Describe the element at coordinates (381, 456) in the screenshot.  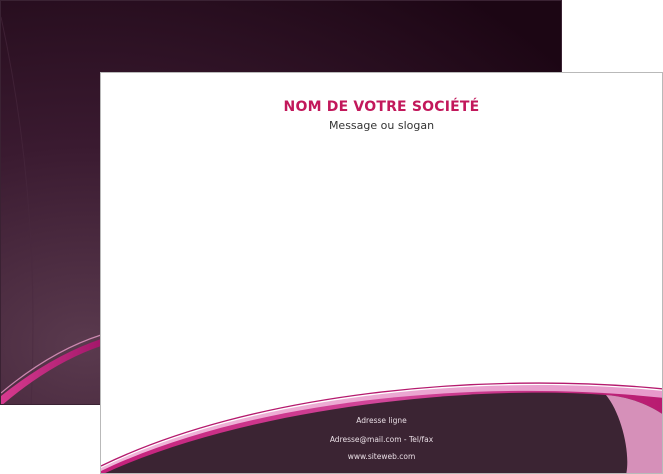
I see `website-line: www.siteweb.com` at that location.